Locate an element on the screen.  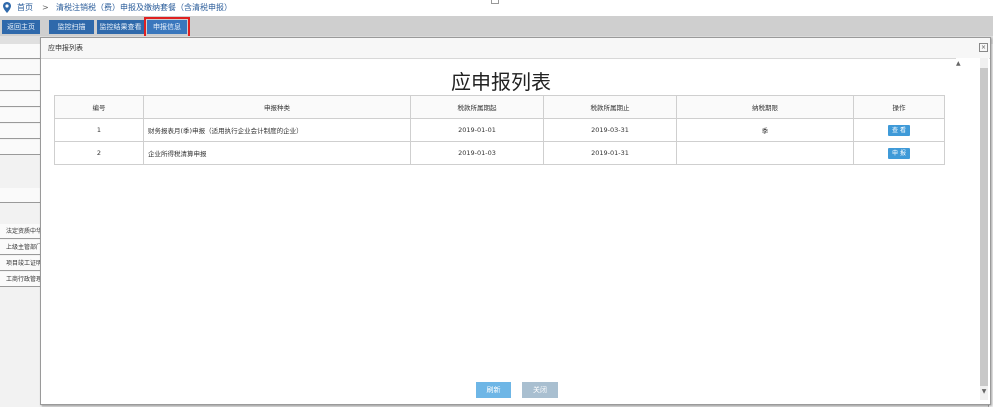
background-row-label: 项目竣工证明 is located at coordinates (21, 263).